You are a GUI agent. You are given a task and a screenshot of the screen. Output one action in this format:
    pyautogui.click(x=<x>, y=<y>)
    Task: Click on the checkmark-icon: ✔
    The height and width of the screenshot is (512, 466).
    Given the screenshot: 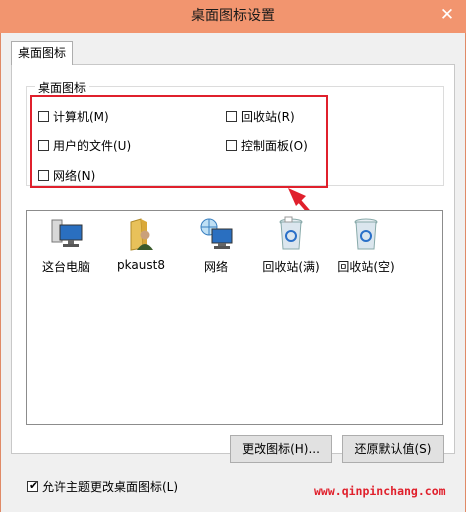 What is the action you would take?
    pyautogui.click(x=34, y=485)
    